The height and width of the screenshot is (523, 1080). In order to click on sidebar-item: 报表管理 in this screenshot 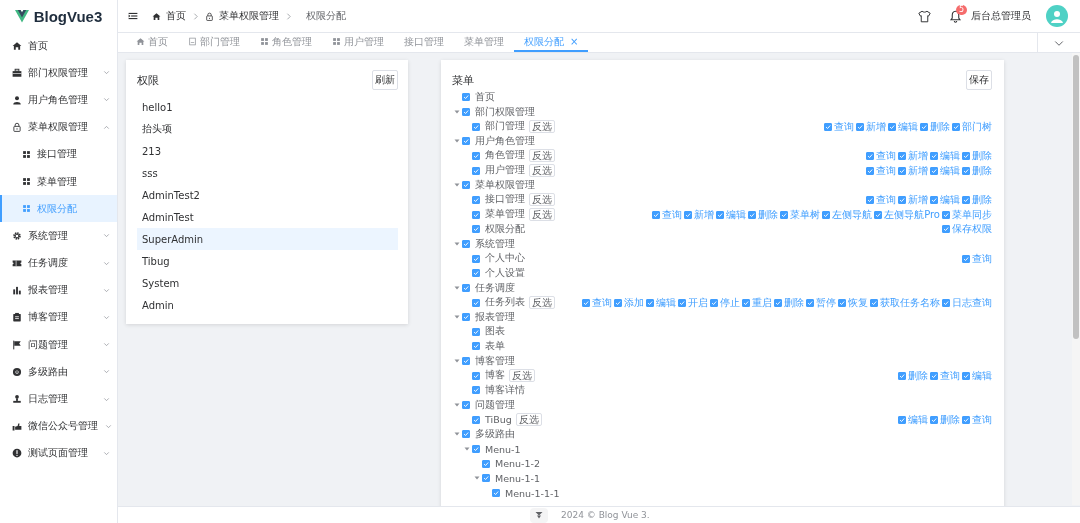, I will do `click(58, 290)`.